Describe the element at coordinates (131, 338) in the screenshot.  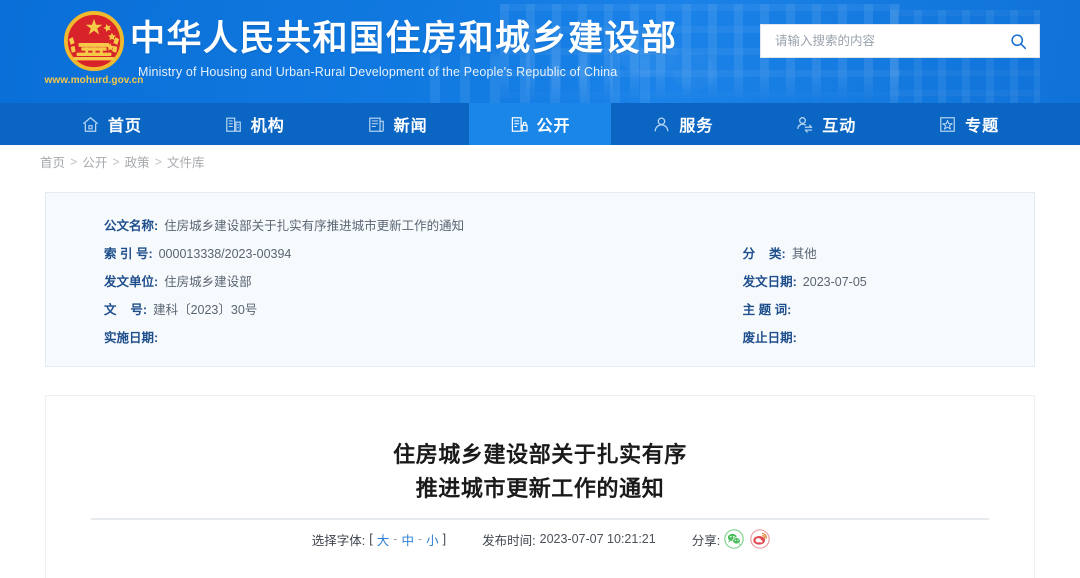
I see `metadata-label: 实施日期:` at that location.